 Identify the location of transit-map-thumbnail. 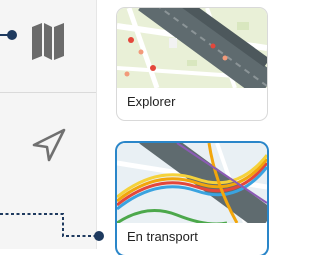
(192, 183).